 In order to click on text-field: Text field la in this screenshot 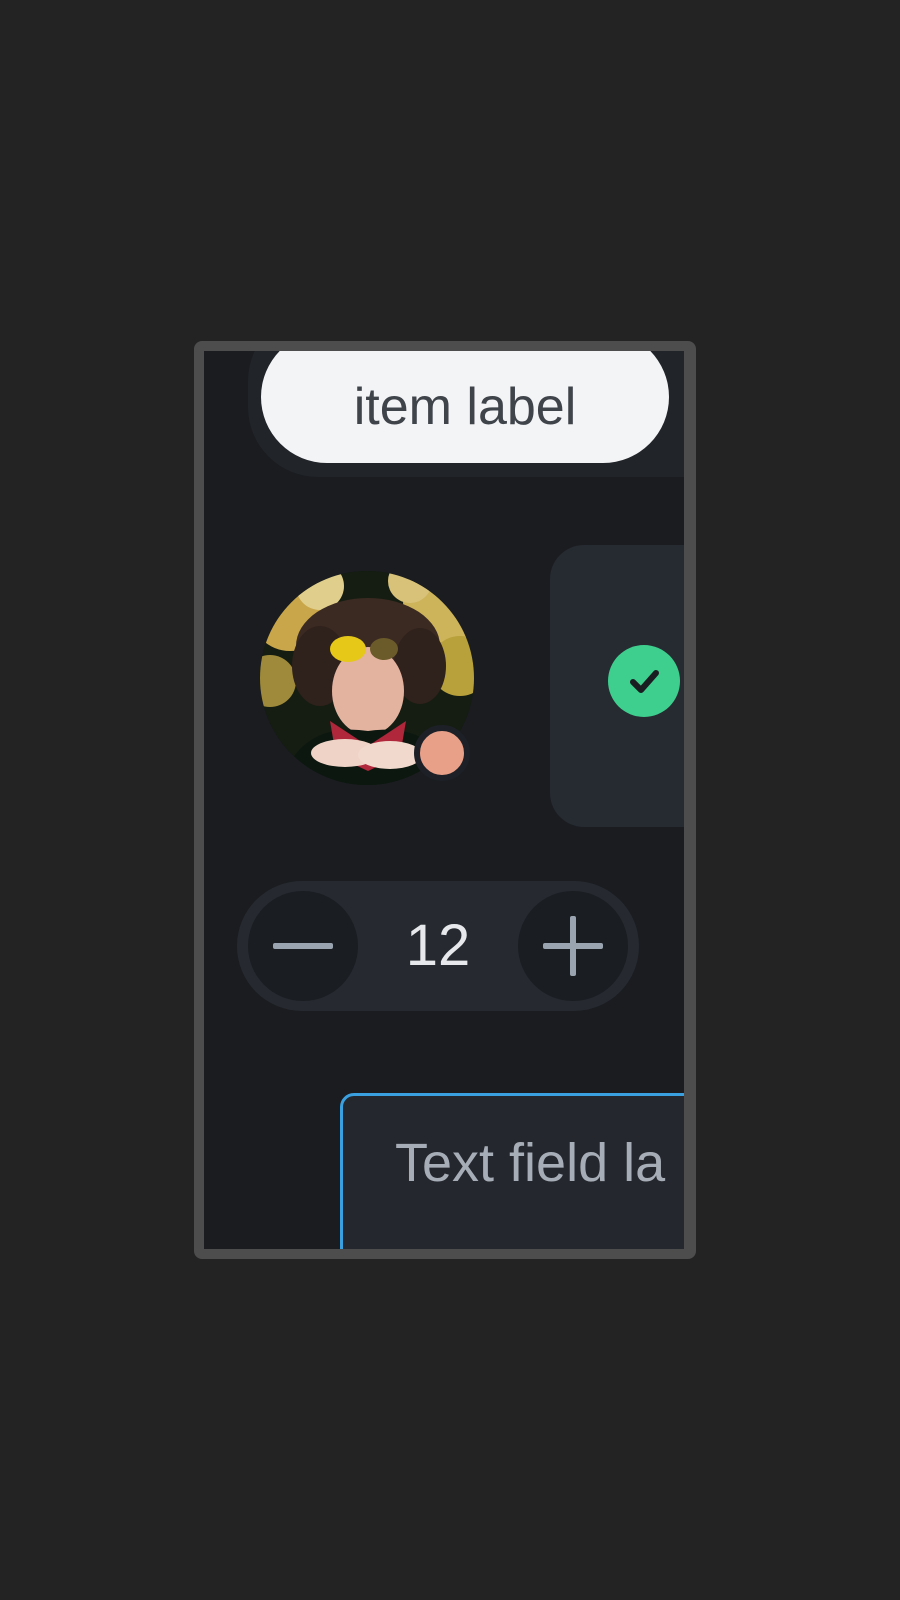, I will do `click(512, 1171)`.